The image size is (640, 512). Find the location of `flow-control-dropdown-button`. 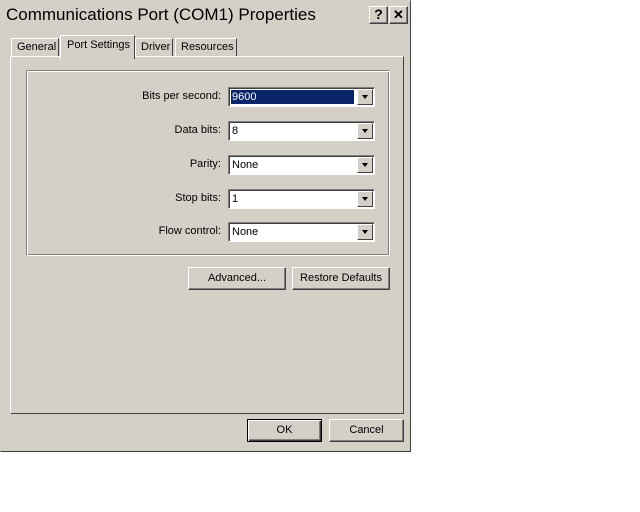

flow-control-dropdown-button is located at coordinates (365, 232).